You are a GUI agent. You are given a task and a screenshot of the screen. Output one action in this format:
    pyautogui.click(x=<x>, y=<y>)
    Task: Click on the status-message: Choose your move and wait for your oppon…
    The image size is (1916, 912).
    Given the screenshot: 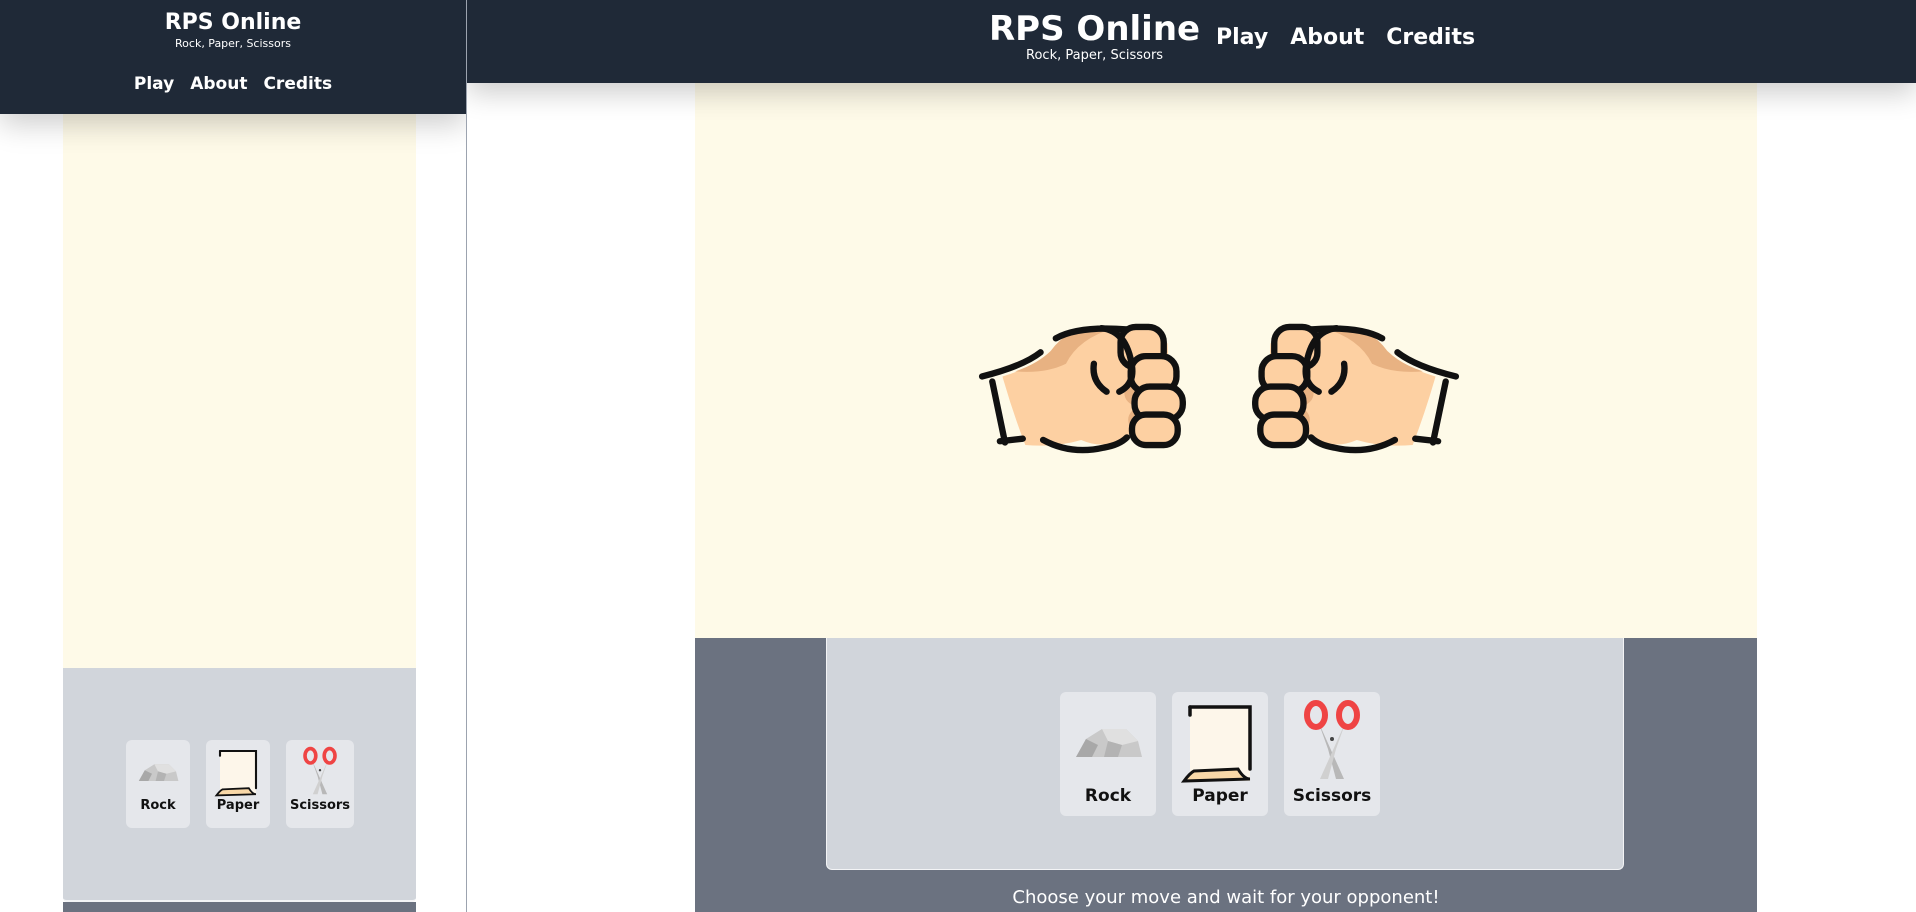 What is the action you would take?
    pyautogui.click(x=1226, y=897)
    